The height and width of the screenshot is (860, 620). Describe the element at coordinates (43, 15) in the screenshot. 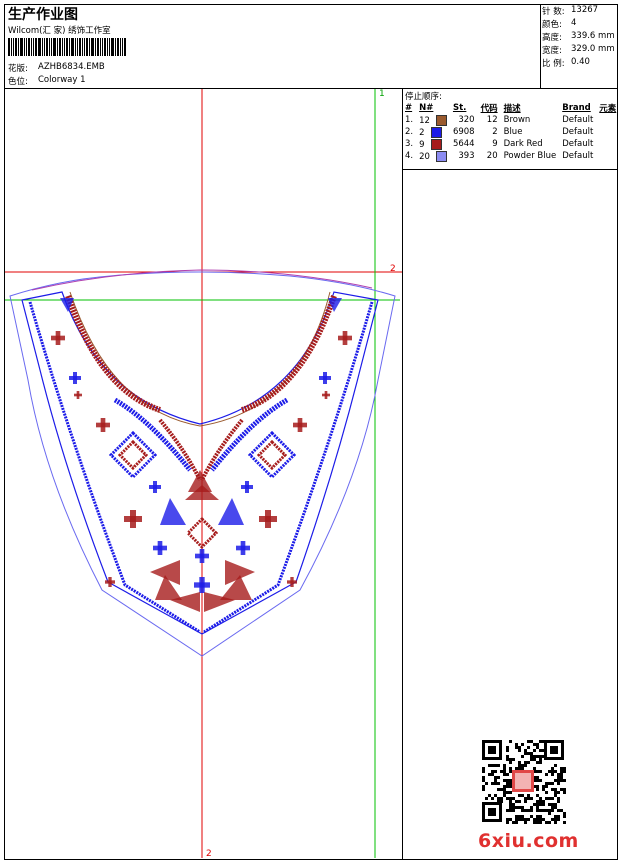

I see `page-title: 生产作业图` at that location.